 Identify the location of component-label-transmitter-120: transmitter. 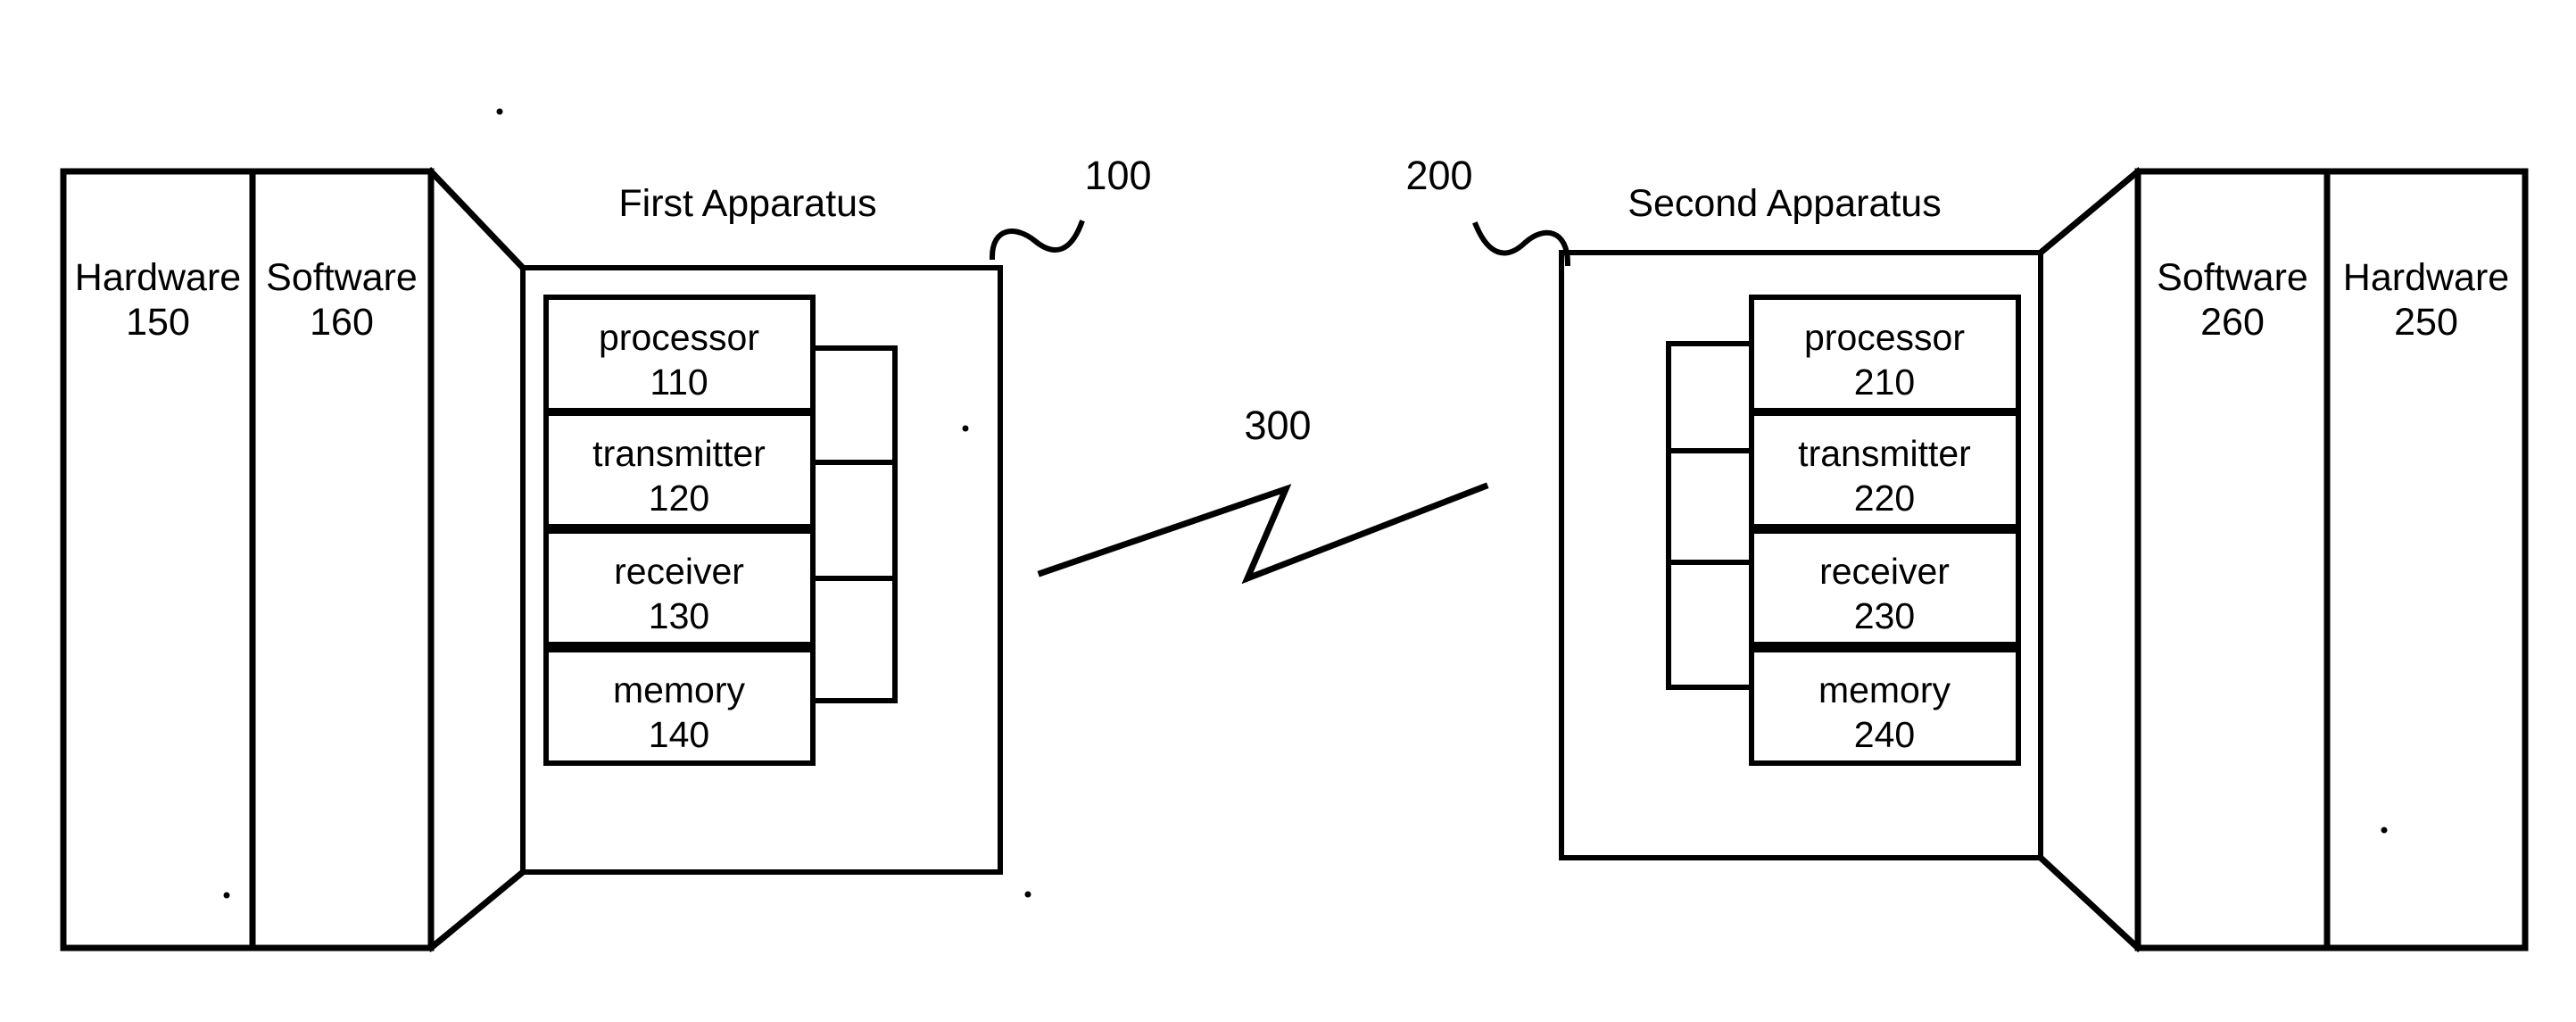
(679, 453).